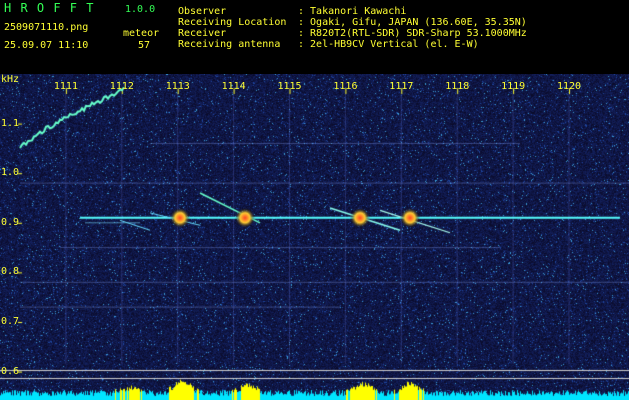  What do you see at coordinates (177, 86) in the screenshot?
I see `x-tick-label: 1113` at bounding box center [177, 86].